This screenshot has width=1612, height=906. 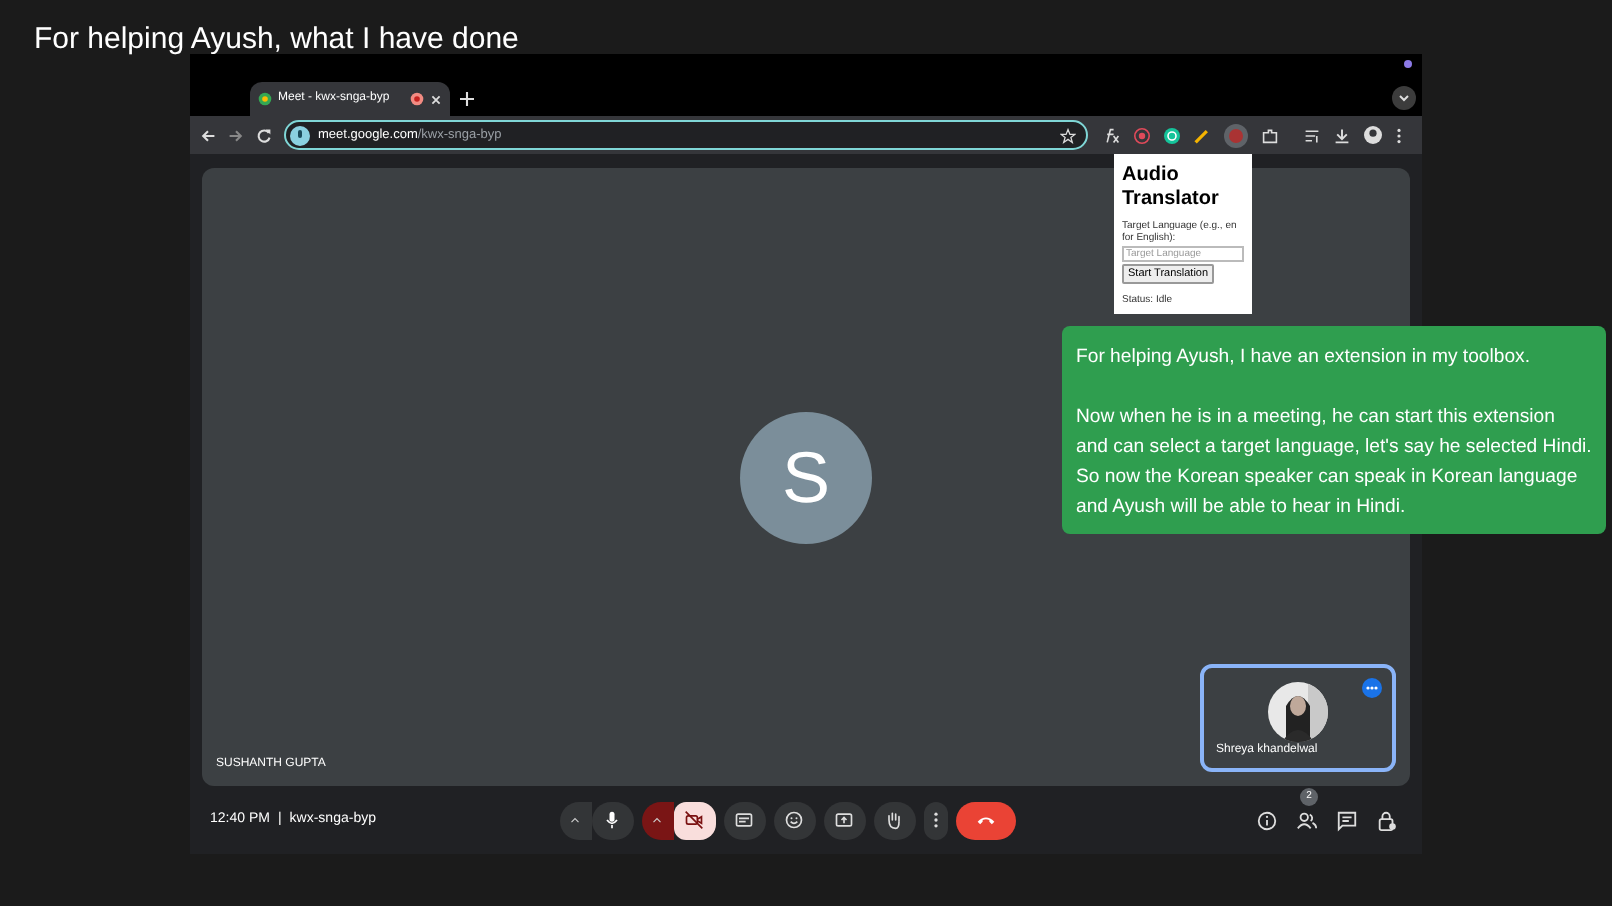 I want to click on popup-title: Audio Translator, so click(x=1171, y=188).